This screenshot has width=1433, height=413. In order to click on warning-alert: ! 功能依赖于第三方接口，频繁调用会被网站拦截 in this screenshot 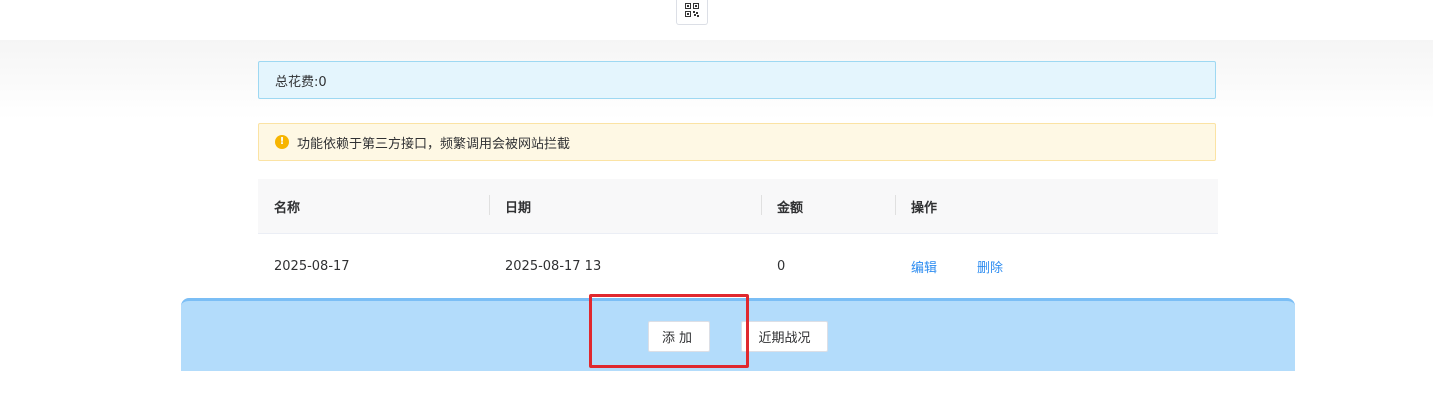, I will do `click(737, 142)`.